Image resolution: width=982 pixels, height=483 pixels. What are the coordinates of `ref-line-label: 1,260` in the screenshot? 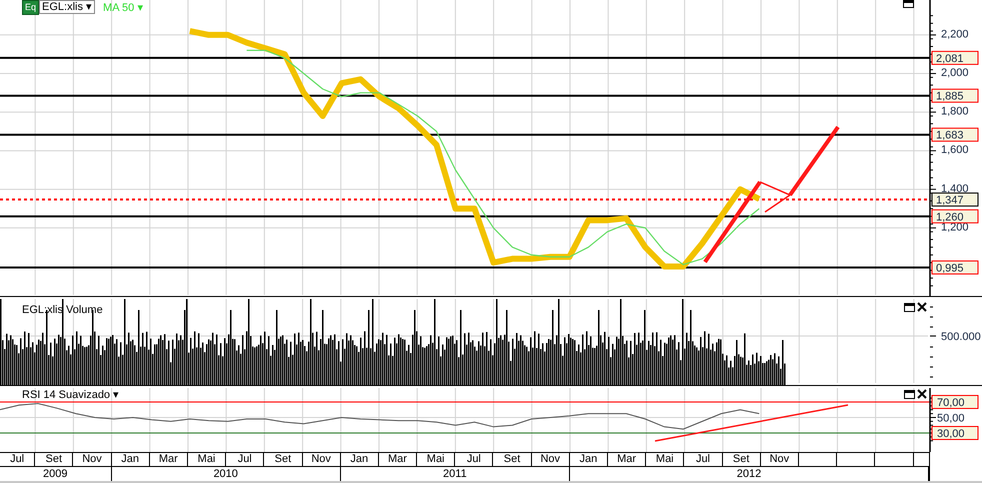 It's located at (950, 217).